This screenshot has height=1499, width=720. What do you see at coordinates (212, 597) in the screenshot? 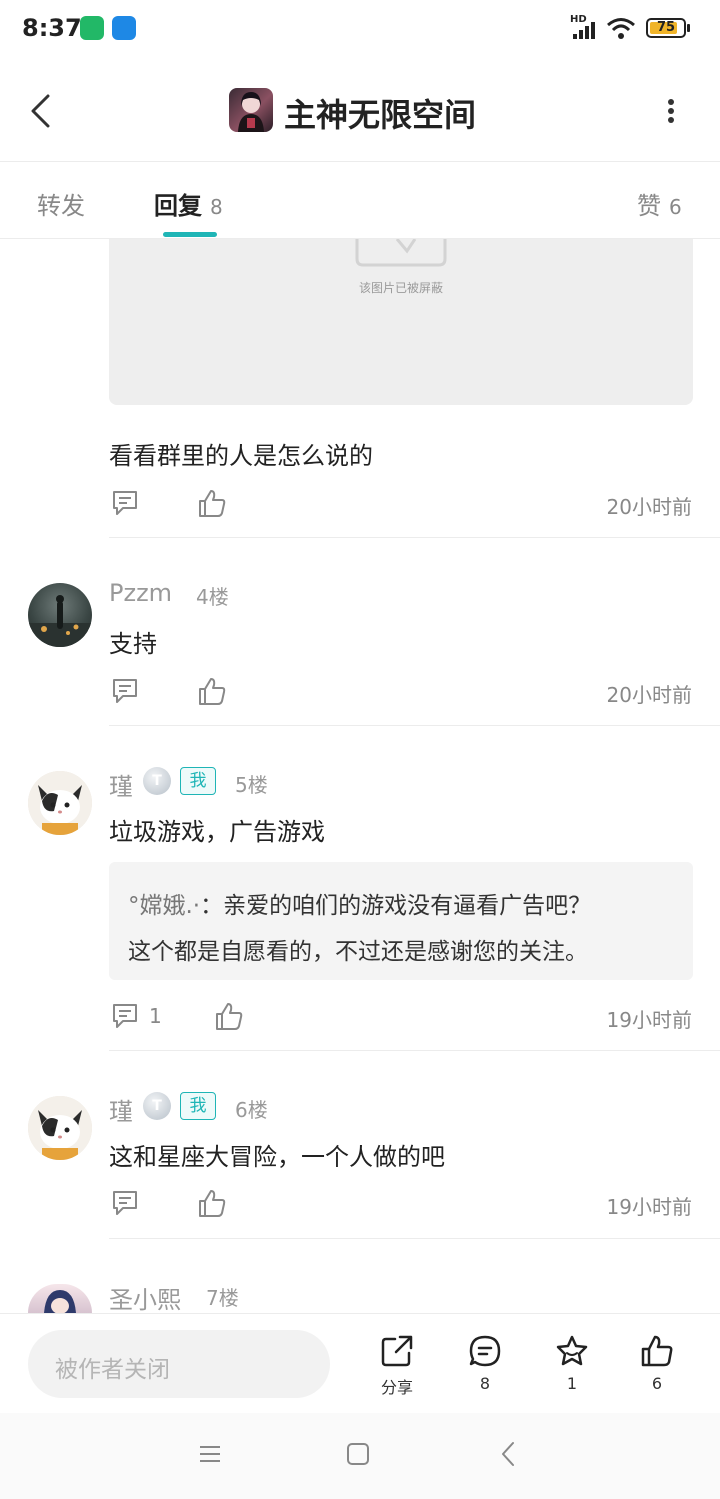
I see `floor-number: 4楼` at bounding box center [212, 597].